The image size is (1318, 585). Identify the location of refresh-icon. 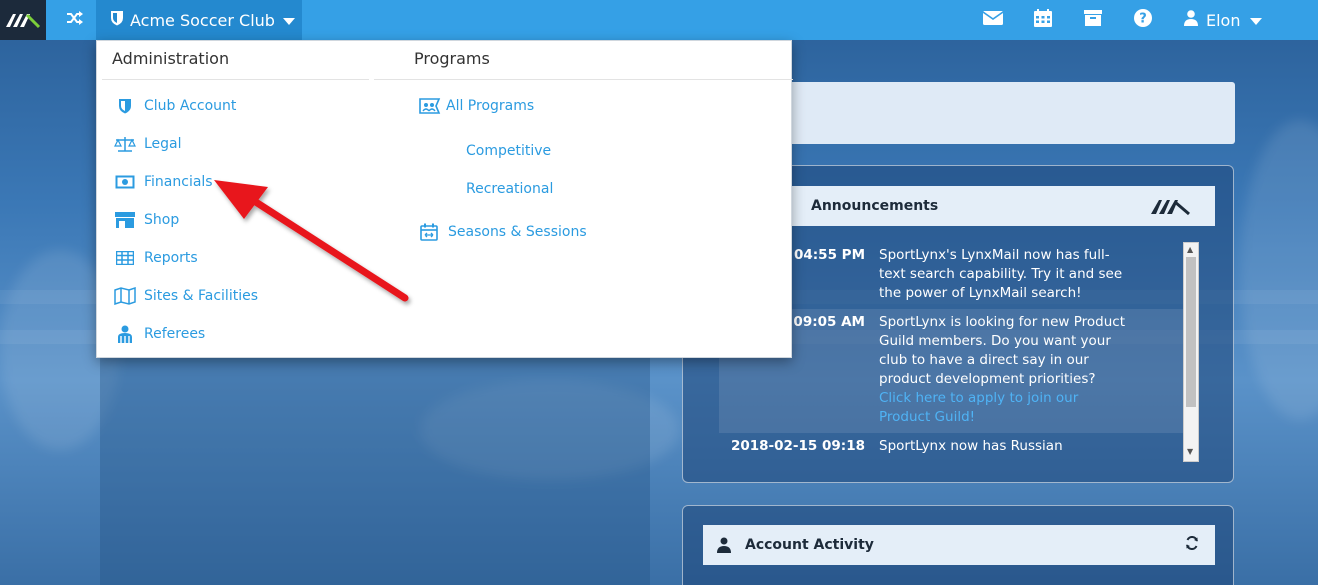
(1192, 544).